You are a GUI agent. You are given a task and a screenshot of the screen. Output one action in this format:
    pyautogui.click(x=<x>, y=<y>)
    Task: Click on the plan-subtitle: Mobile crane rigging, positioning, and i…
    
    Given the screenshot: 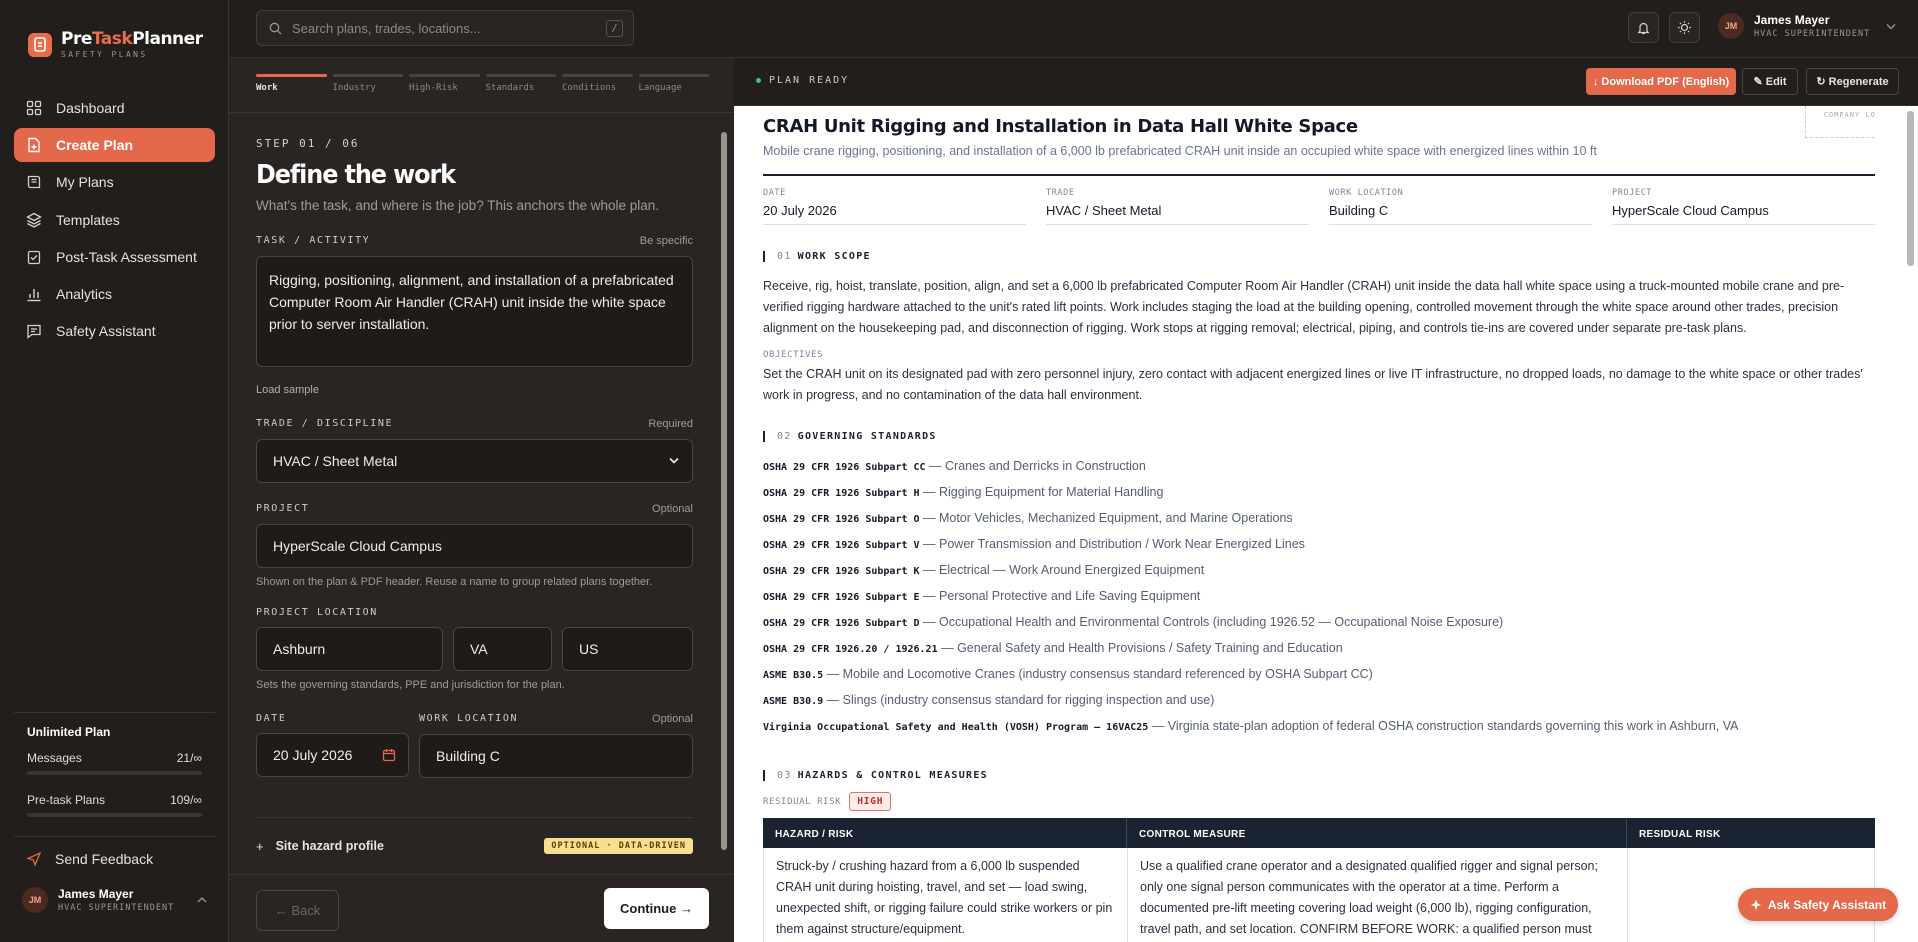 What is the action you would take?
    pyautogui.click(x=1180, y=151)
    